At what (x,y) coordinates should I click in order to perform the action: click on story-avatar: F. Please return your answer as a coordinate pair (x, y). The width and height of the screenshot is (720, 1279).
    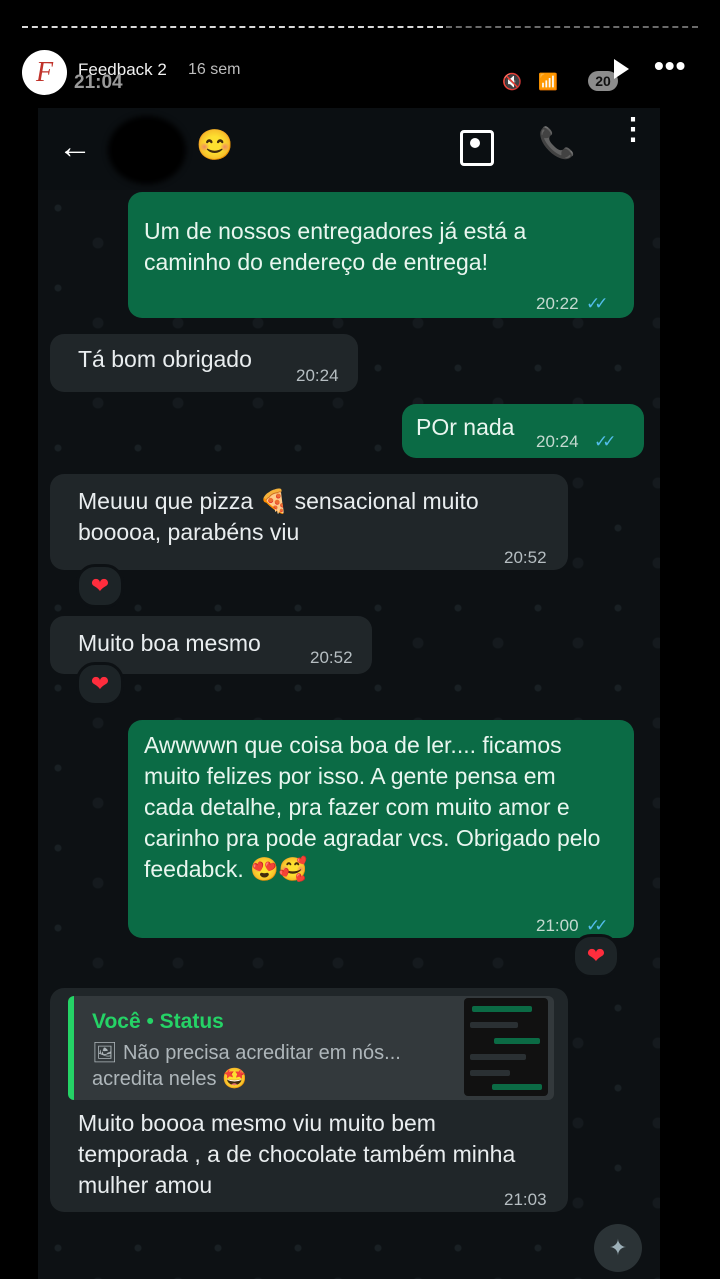
    Looking at the image, I should click on (44, 72).